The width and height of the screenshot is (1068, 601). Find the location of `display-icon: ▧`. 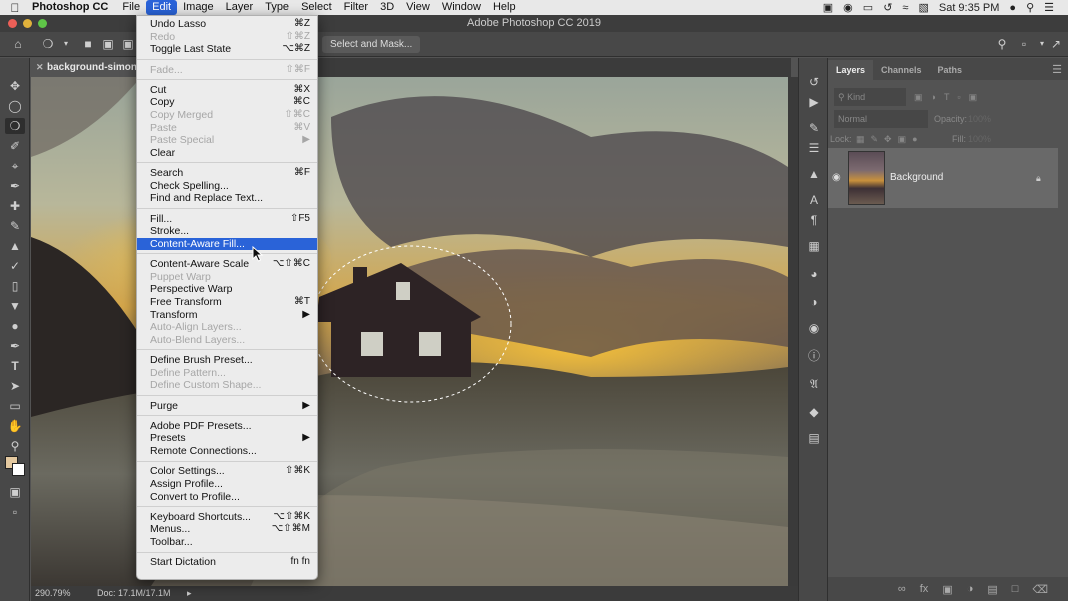

display-icon: ▧ is located at coordinates (923, 7).